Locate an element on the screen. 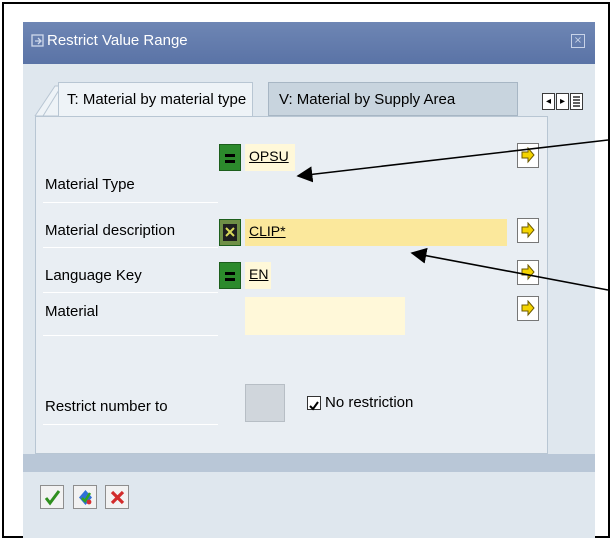 This screenshot has height=542, width=616. cancel-icon is located at coordinates (117, 497).